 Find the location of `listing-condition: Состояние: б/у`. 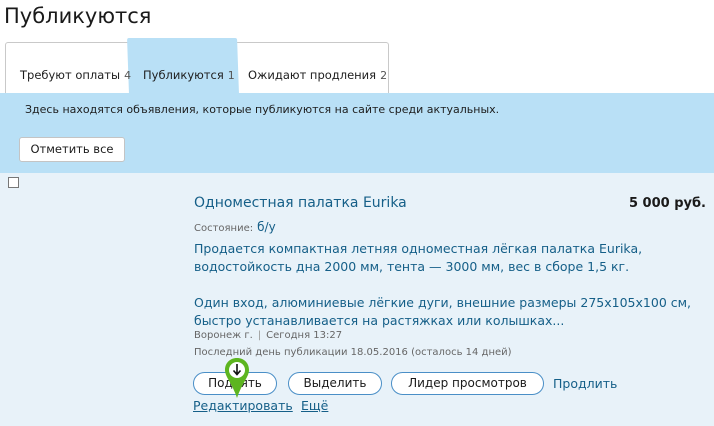

listing-condition: Состояние: б/у is located at coordinates (235, 227).